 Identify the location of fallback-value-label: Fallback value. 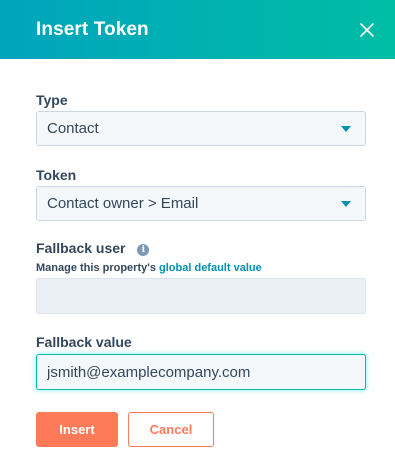
(84, 342).